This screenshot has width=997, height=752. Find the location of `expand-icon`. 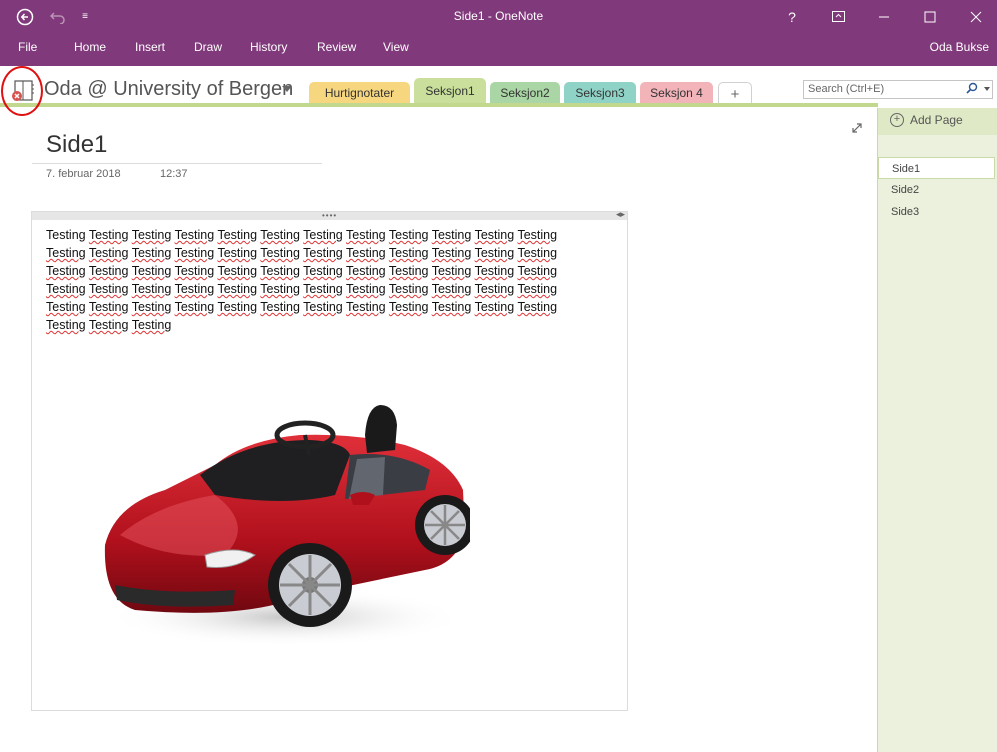

expand-icon is located at coordinates (857, 128).